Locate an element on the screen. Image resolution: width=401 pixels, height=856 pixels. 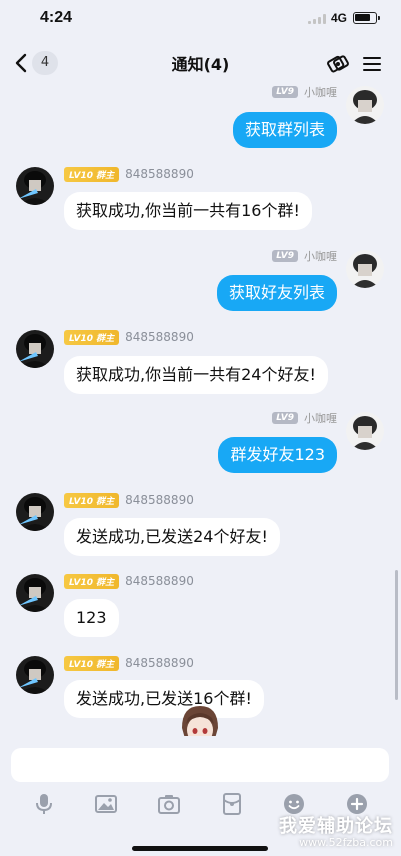
nav-bar: 4 通知(4) is located at coordinates (200, 62).